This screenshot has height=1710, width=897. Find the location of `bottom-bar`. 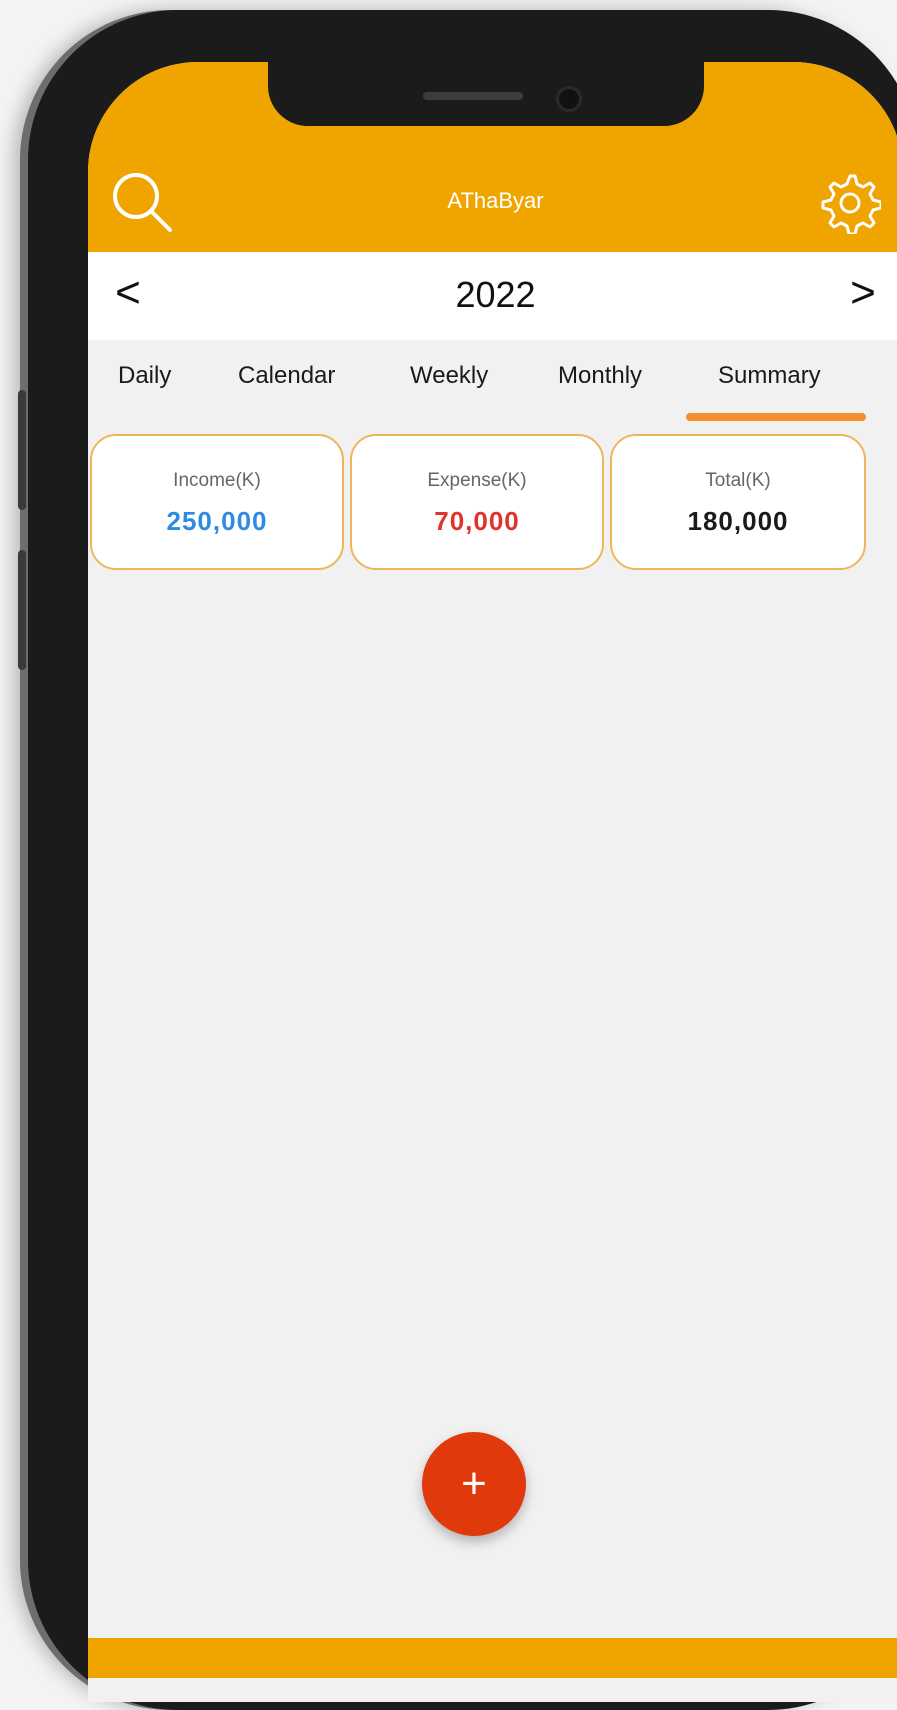

bottom-bar is located at coordinates (492, 1658).